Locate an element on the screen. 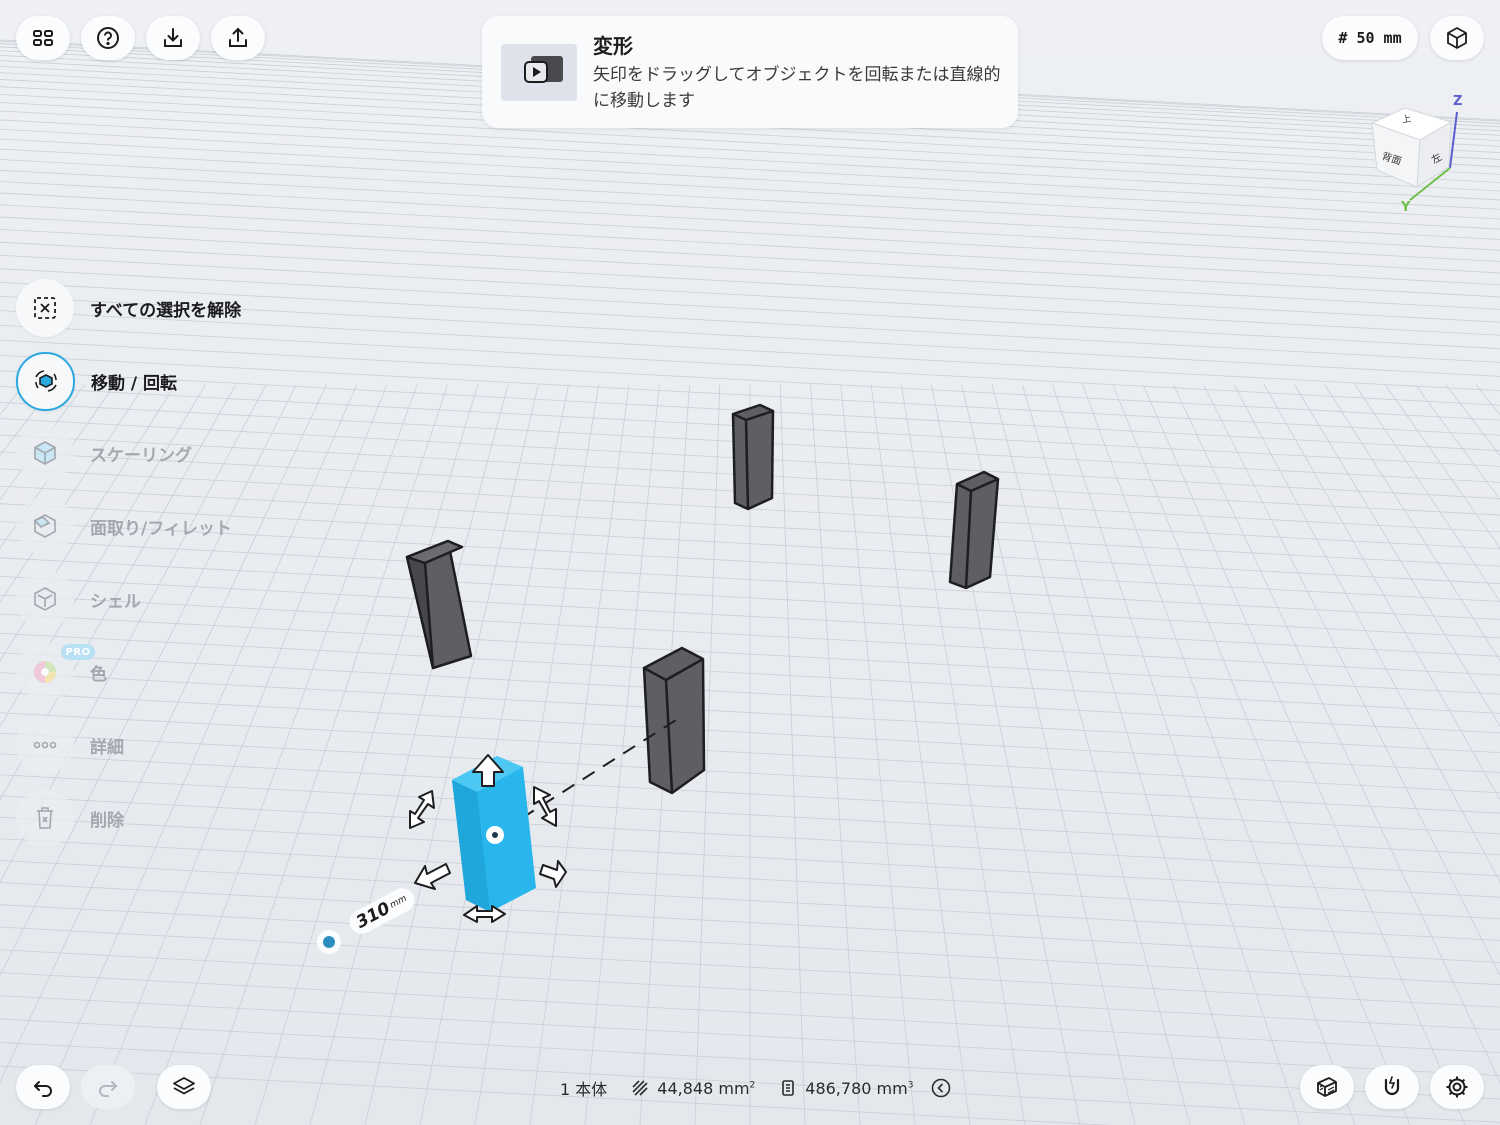  hint-title: 変形 is located at coordinates (613, 46).